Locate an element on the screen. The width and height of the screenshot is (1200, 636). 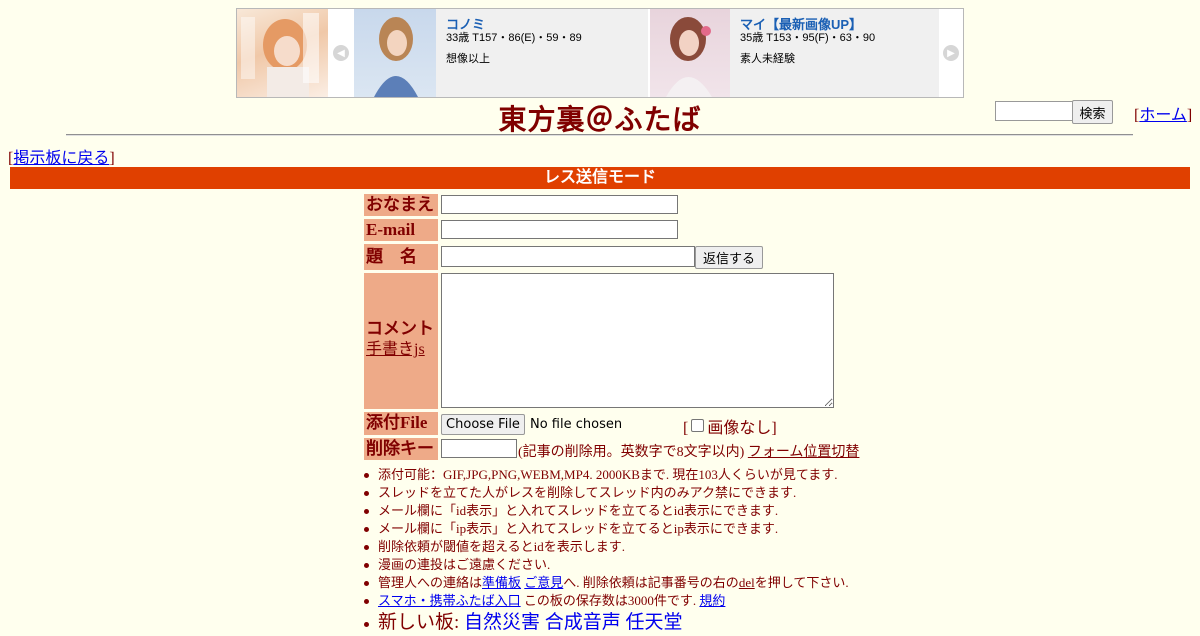
delete-key-note: (記事の削除用。英数字で8文字以内) フォーム位置切替 is located at coordinates (688, 451).